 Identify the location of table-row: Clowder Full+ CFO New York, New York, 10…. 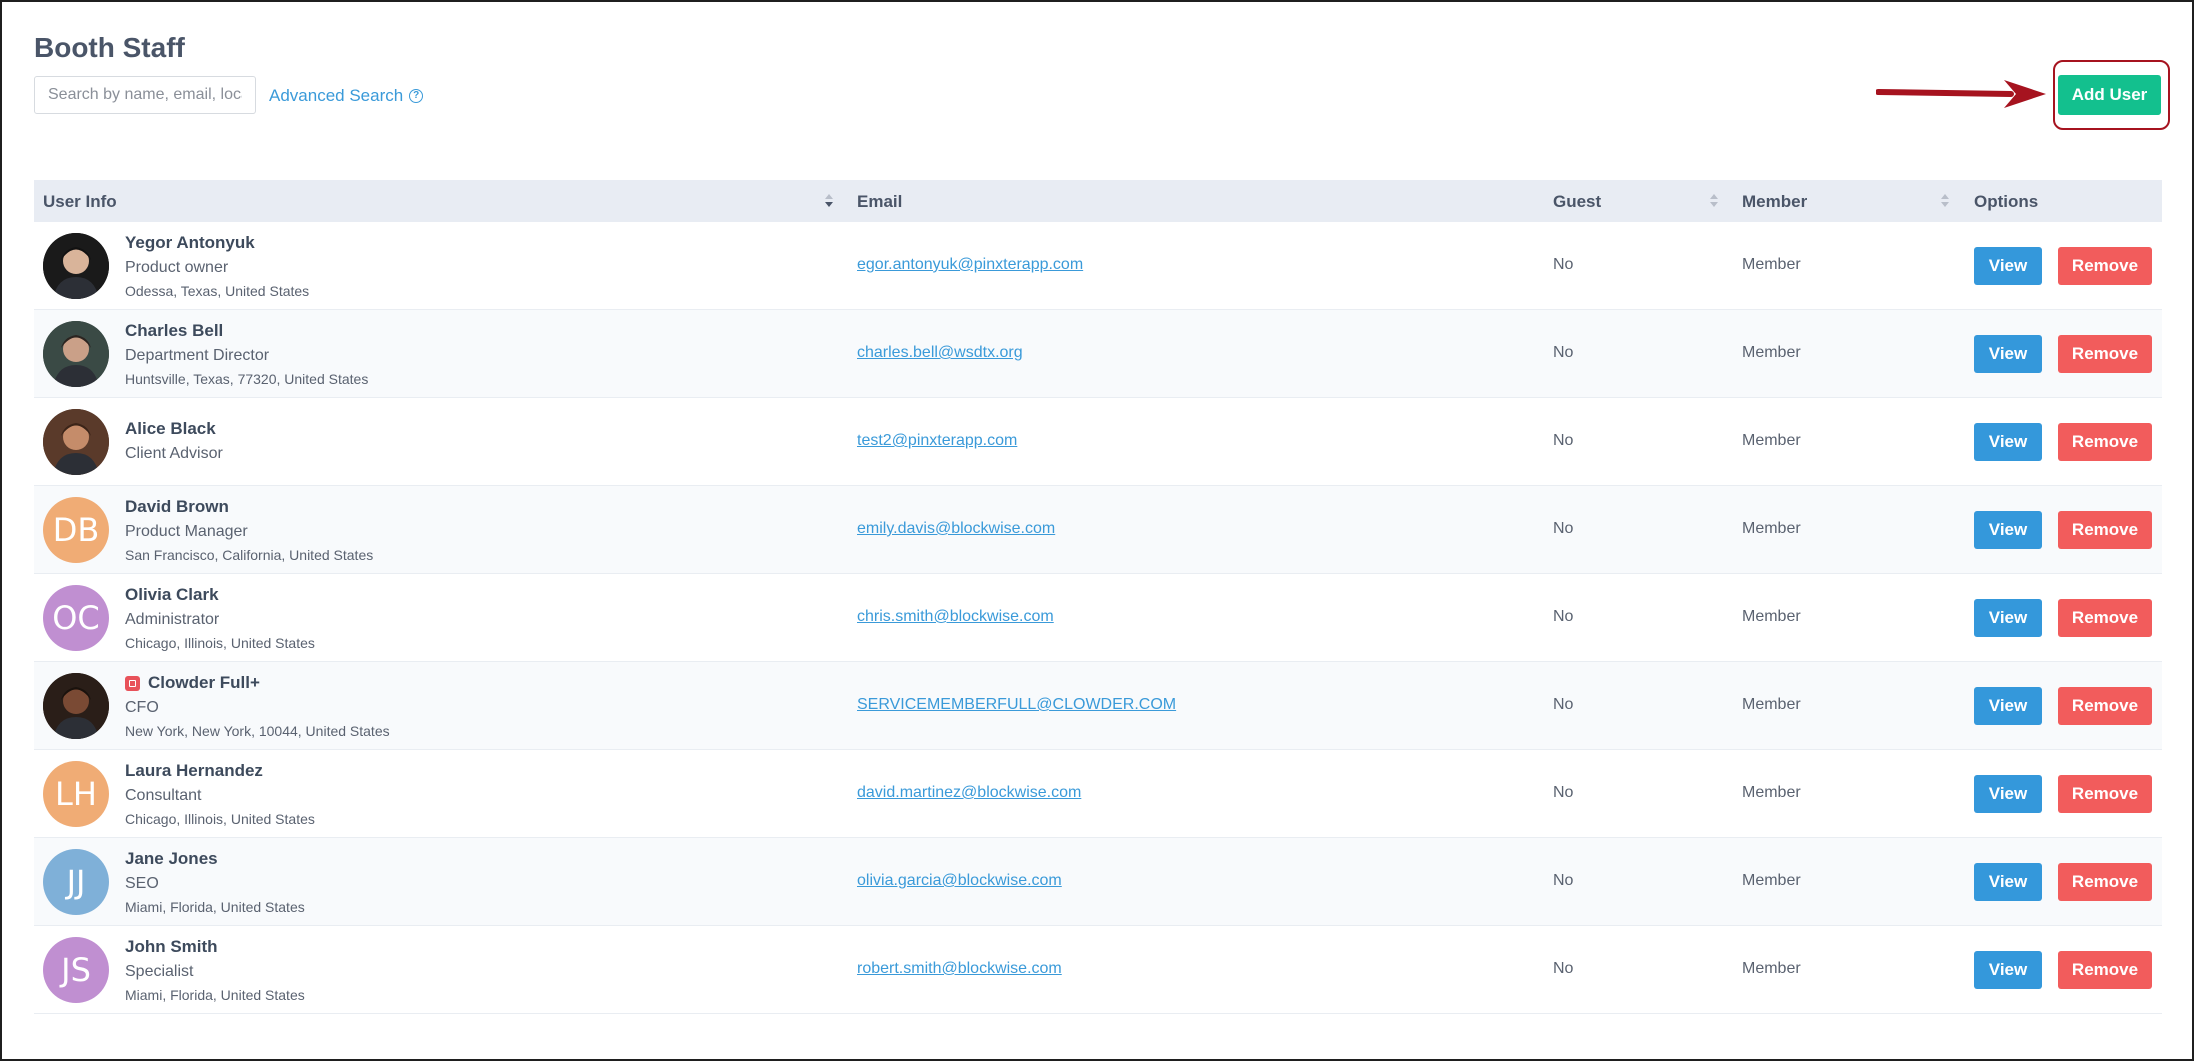
(1098, 706).